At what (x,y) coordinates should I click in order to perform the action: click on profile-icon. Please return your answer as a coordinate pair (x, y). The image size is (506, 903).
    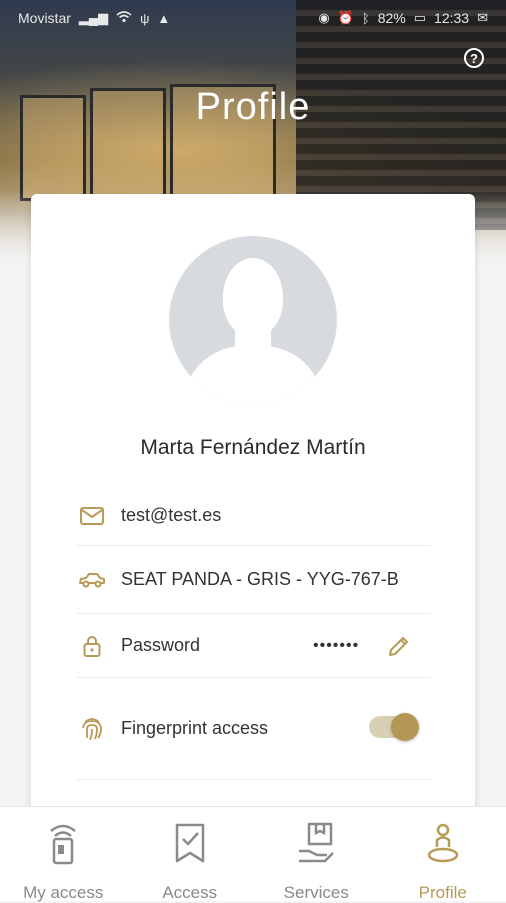
    Looking at the image, I should click on (443, 843).